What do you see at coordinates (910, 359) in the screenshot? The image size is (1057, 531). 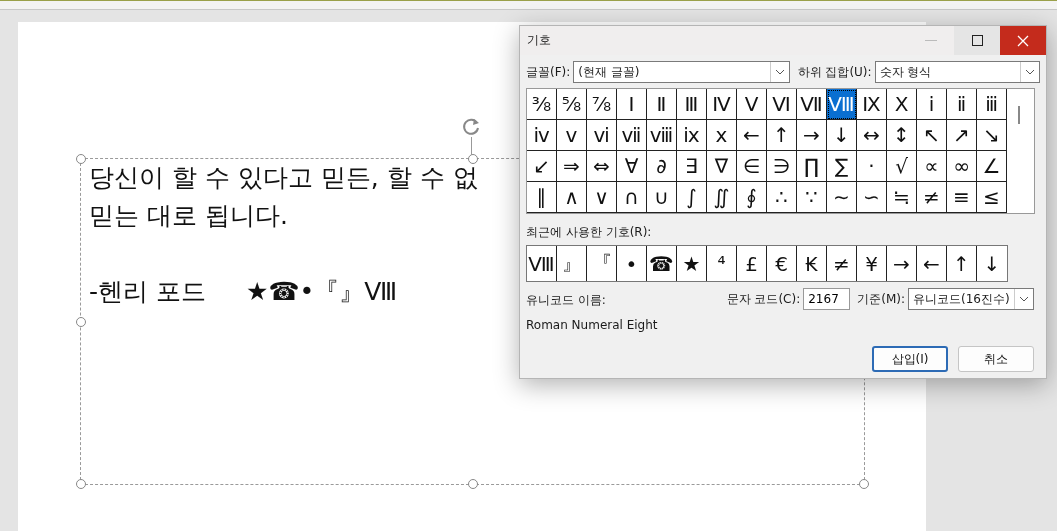 I see `dialog-button: 삽입(I)` at bounding box center [910, 359].